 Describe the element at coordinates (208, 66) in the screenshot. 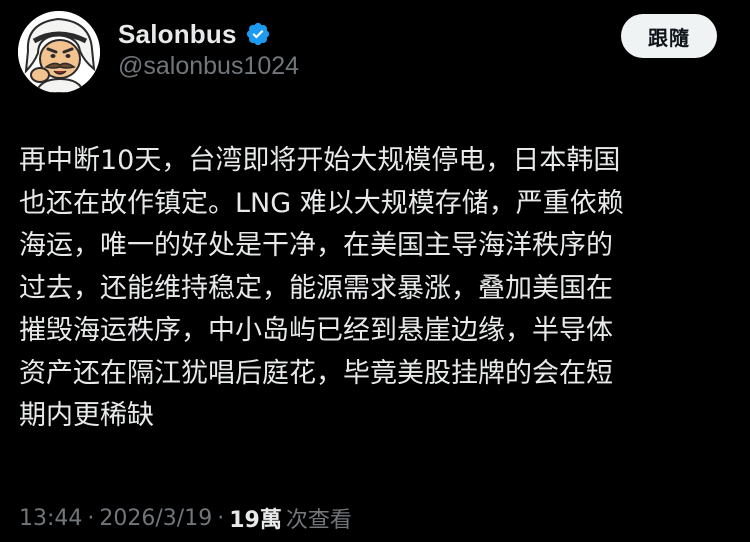

I see `user-handle: @salonbus1024` at that location.